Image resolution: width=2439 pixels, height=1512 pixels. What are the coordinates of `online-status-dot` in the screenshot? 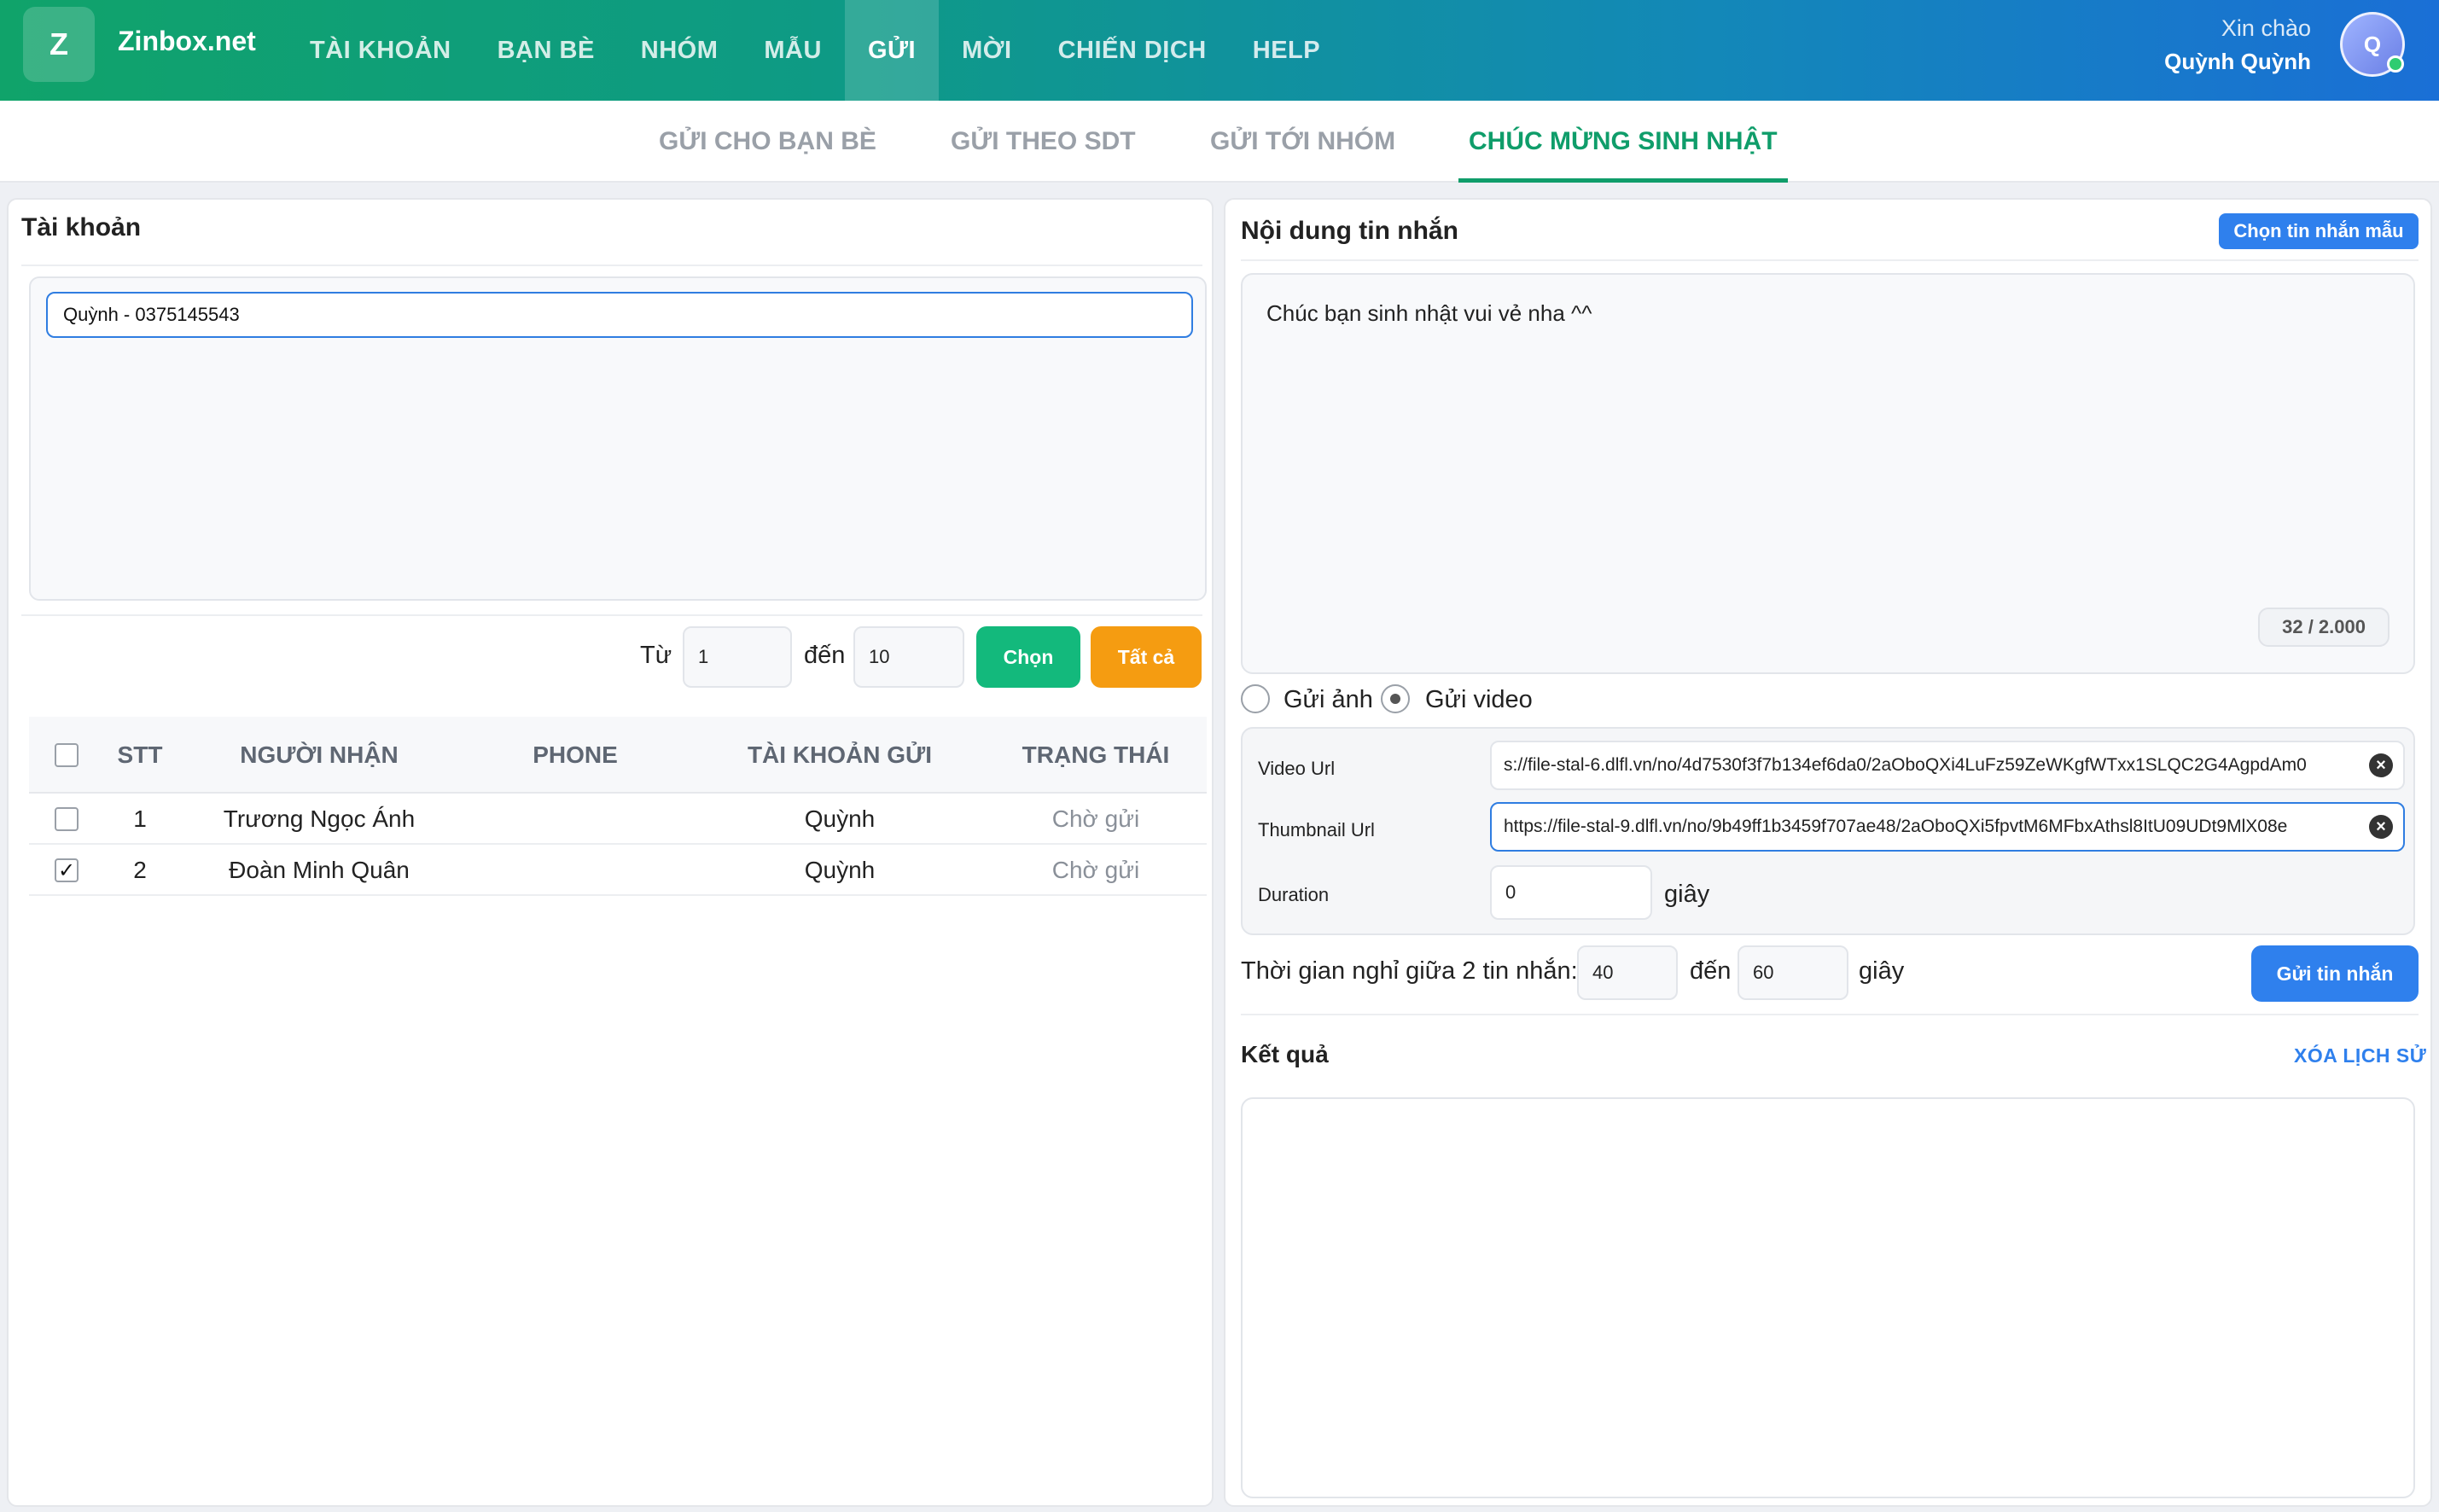 It's located at (2395, 64).